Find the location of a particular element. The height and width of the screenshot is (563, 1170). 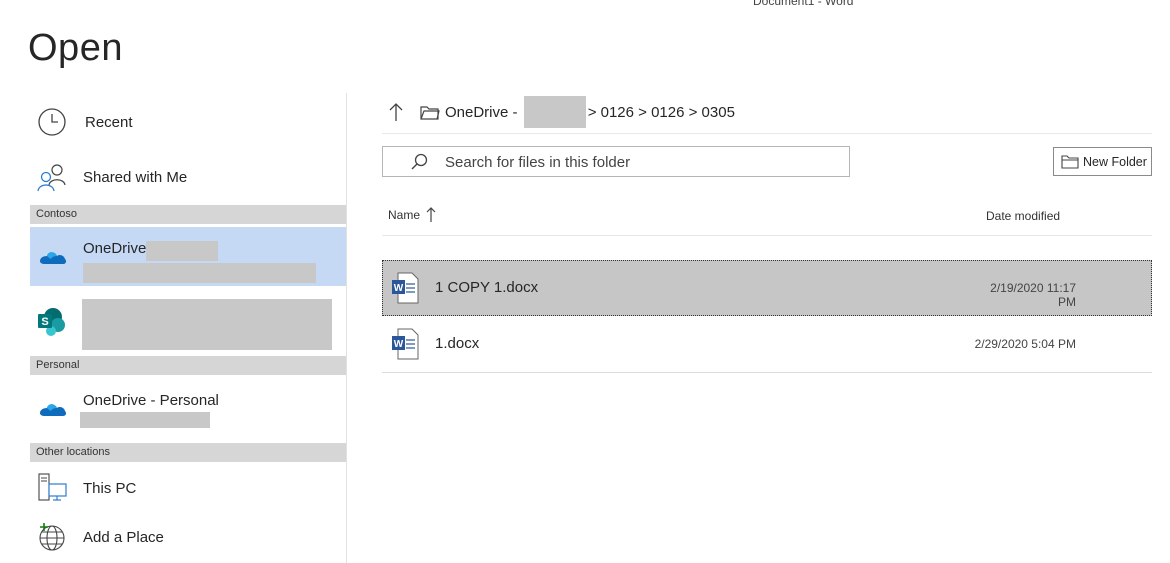

clock-icon is located at coordinates (52, 122).